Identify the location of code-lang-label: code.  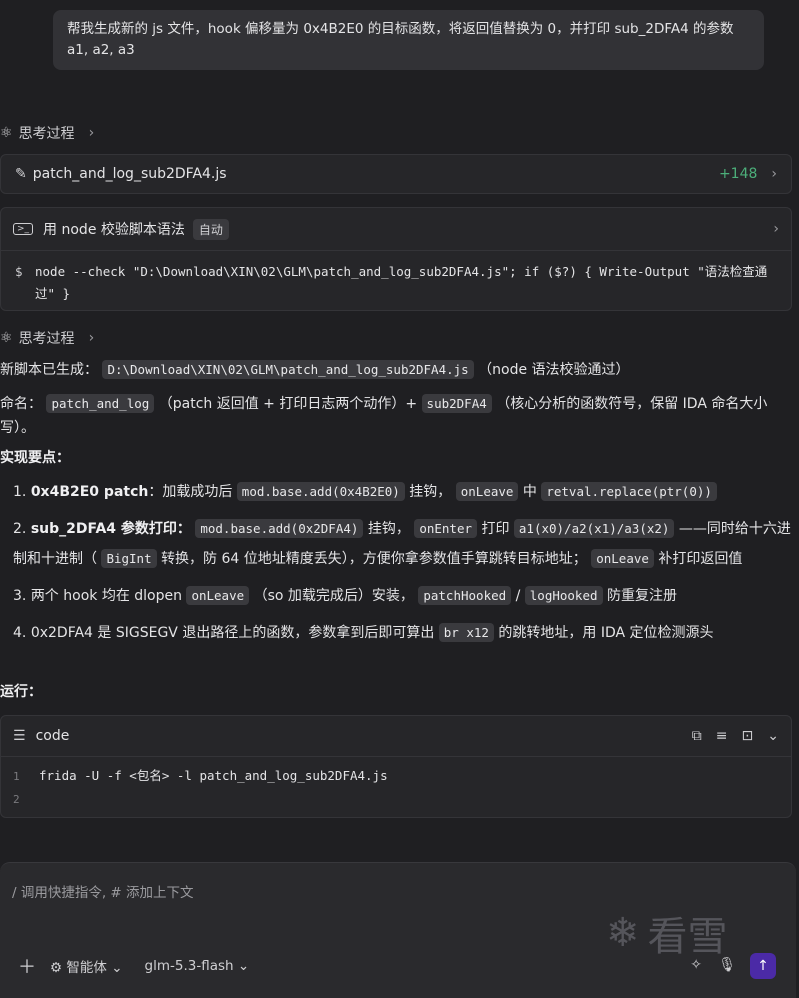
(52, 736).